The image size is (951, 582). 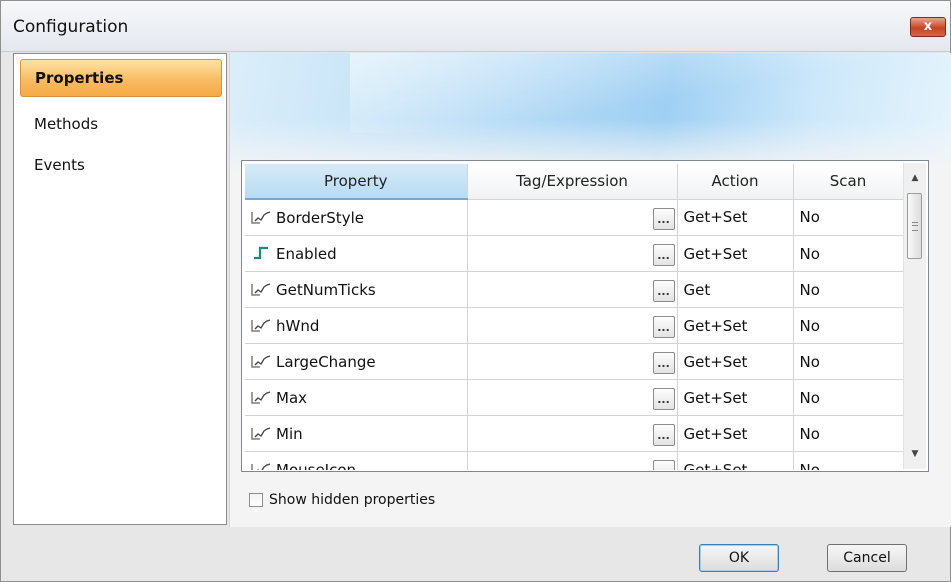 I want to click on ok-button: OK, so click(x=739, y=558).